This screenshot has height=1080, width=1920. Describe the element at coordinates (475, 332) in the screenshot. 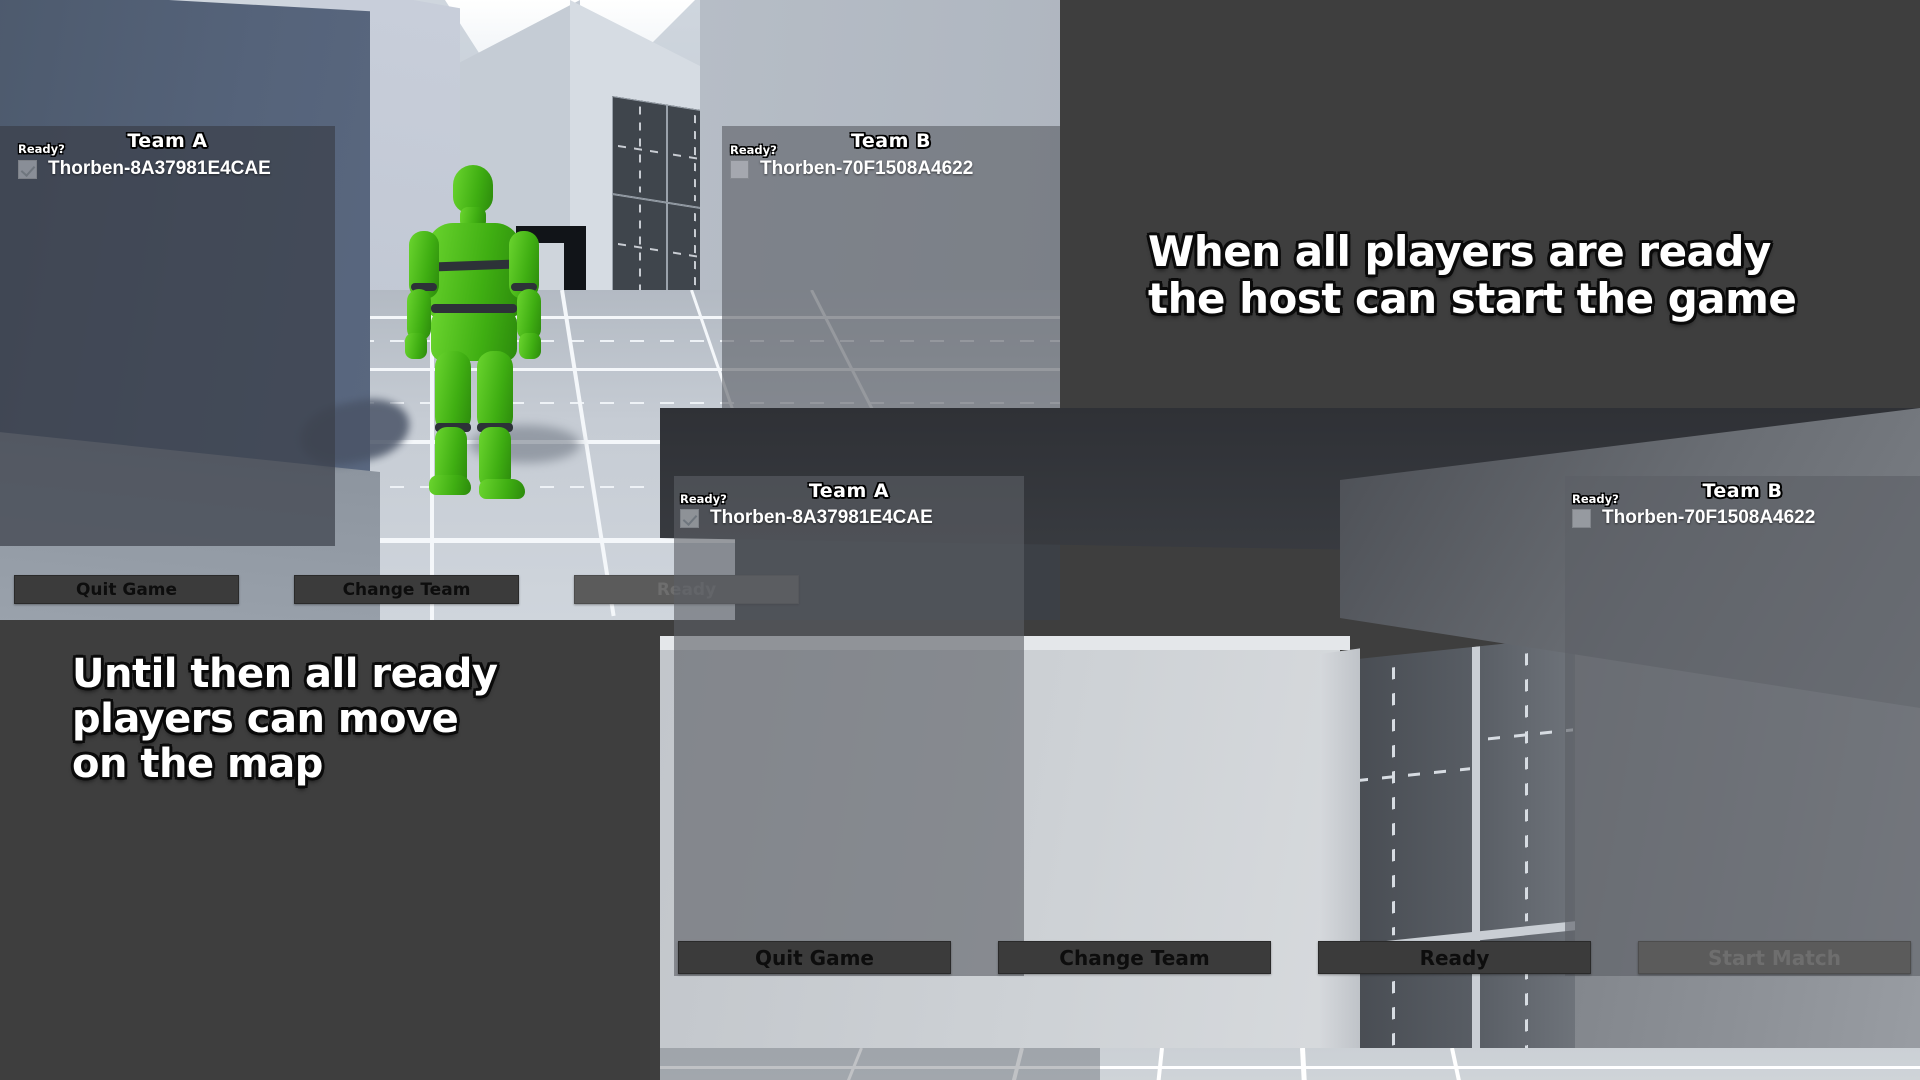

I see `player-character-avatar` at that location.